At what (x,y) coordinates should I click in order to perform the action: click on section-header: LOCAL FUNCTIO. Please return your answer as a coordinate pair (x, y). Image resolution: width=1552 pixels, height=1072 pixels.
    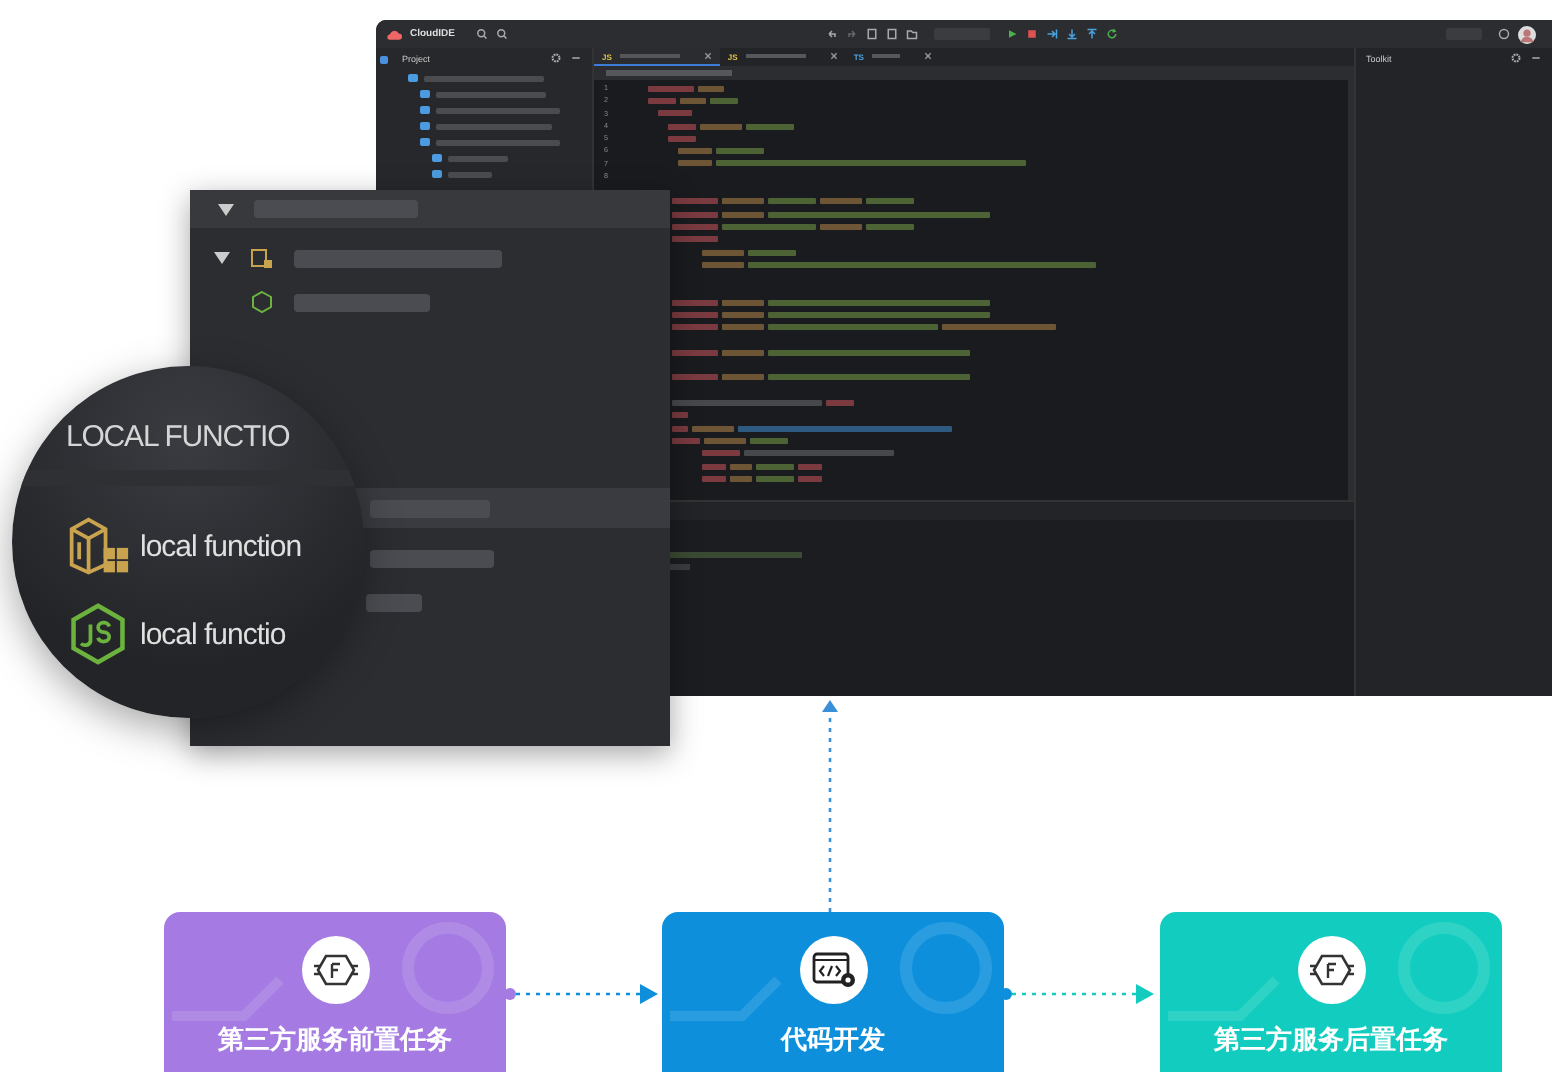
    Looking at the image, I should click on (178, 437).